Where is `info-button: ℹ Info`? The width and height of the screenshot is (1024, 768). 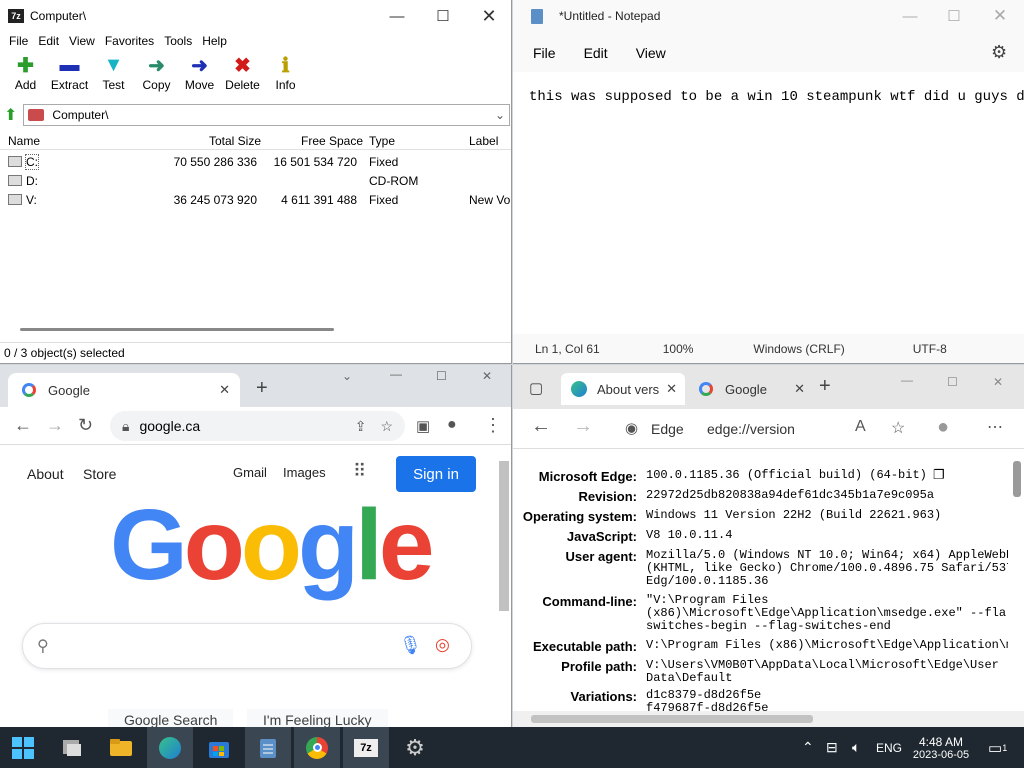
info-button: ℹ Info is located at coordinates (285, 76).